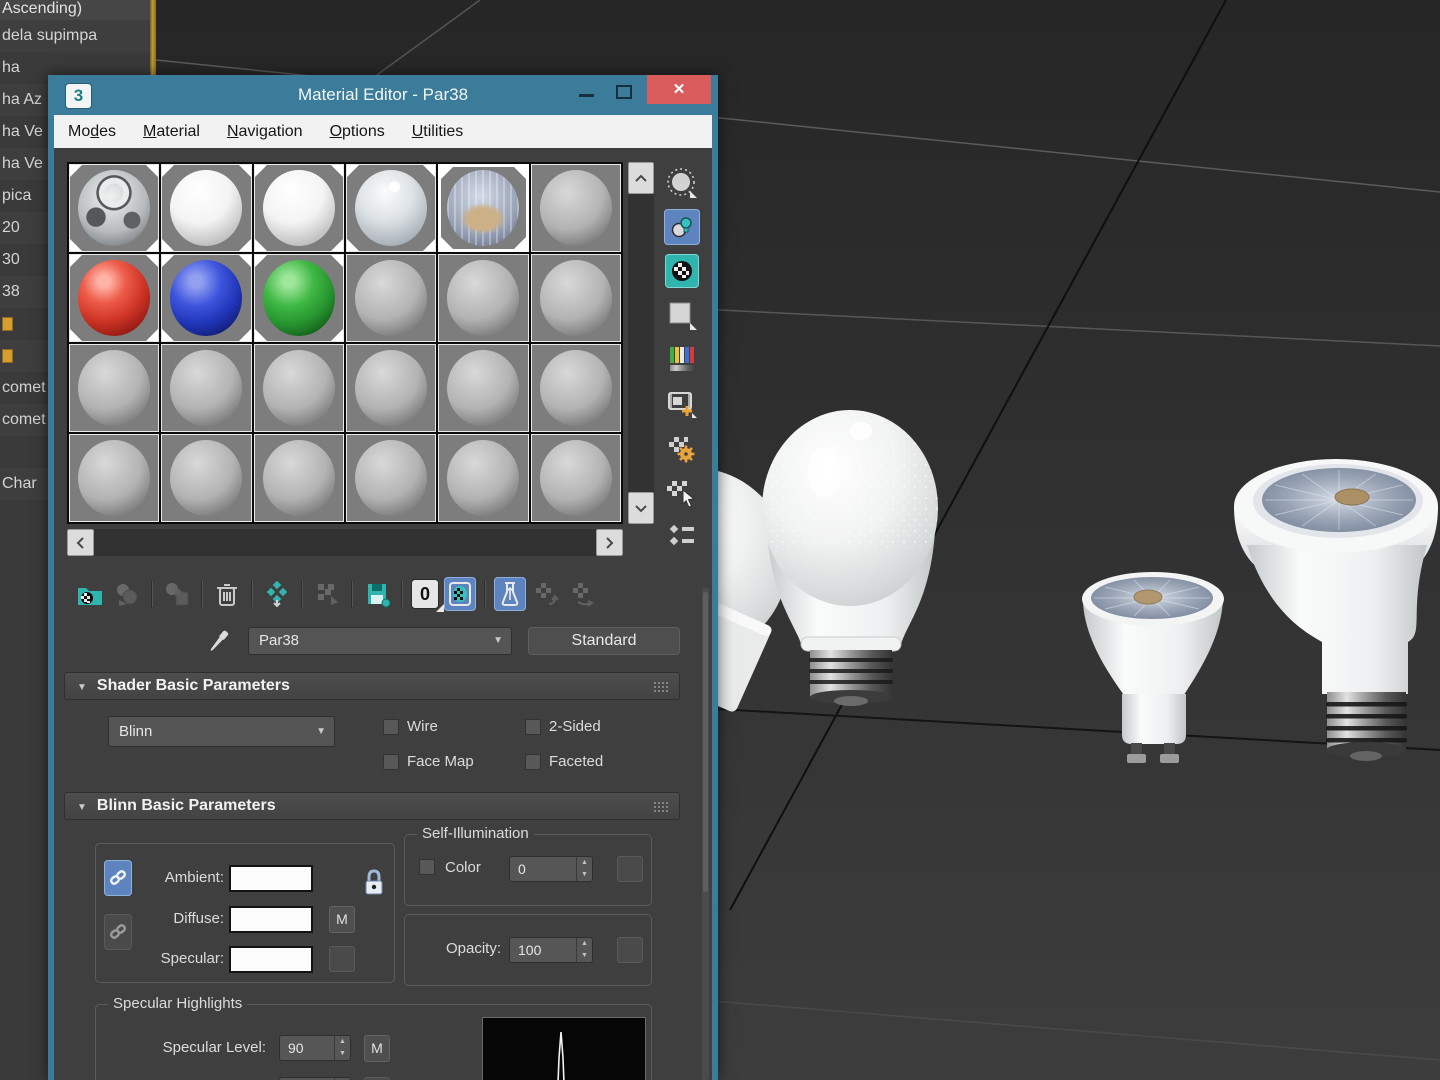  I want to click on slots-vscroll-track, so click(641, 343).